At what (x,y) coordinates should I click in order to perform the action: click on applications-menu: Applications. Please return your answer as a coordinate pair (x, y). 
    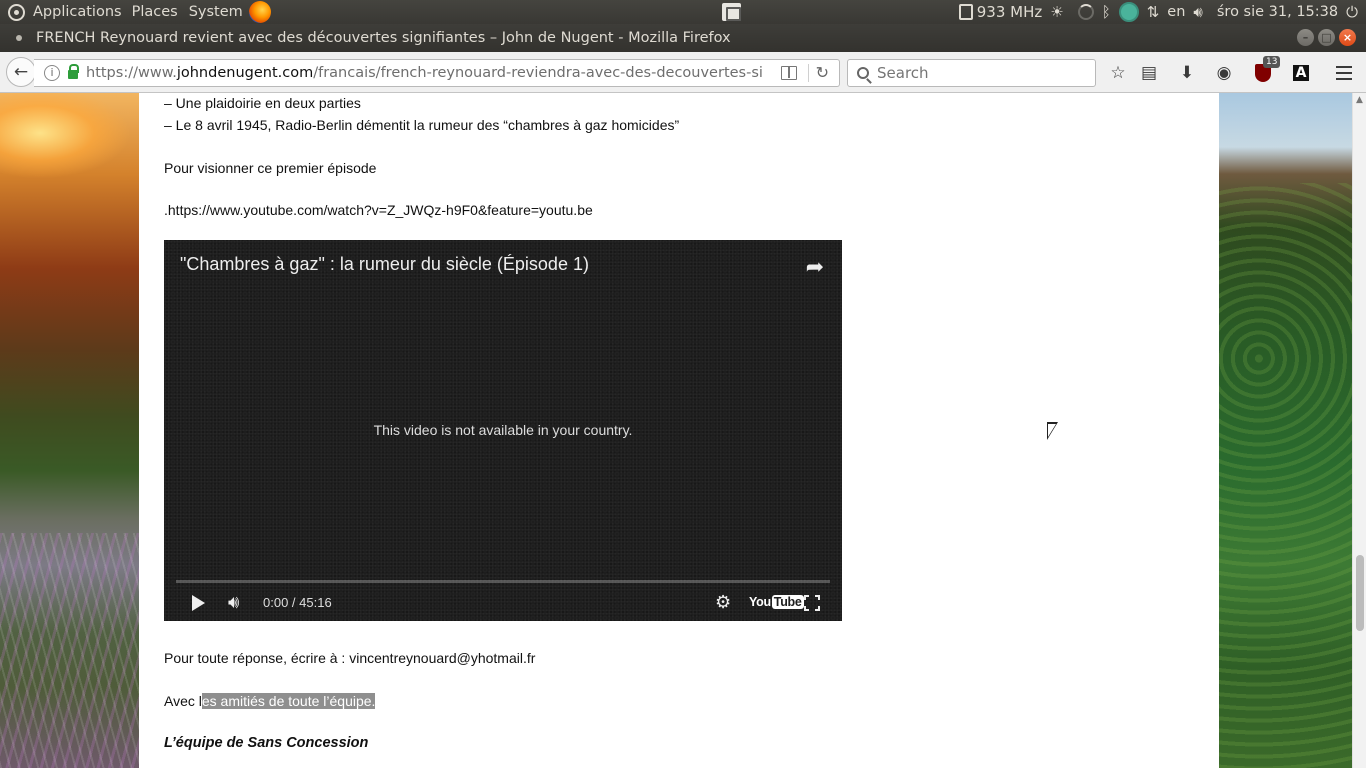
    Looking at the image, I should click on (61, 12).